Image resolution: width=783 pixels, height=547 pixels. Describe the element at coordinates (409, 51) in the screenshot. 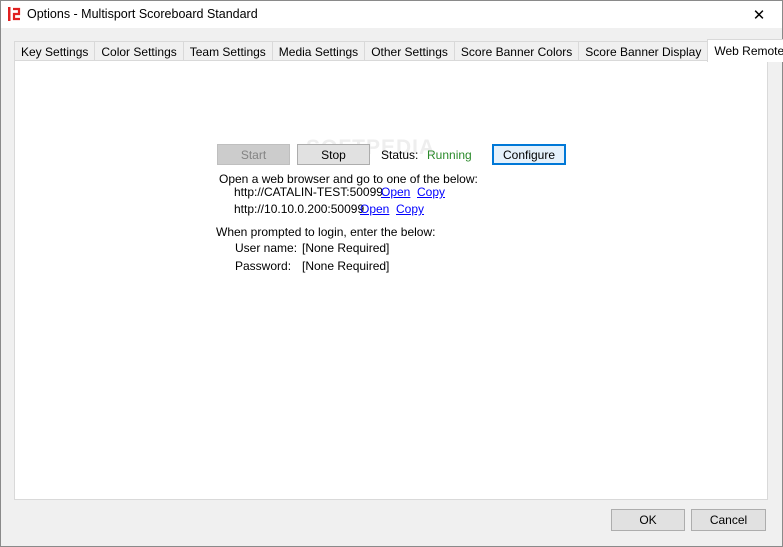

I see `tab-other-settings: Other Settings` at that location.